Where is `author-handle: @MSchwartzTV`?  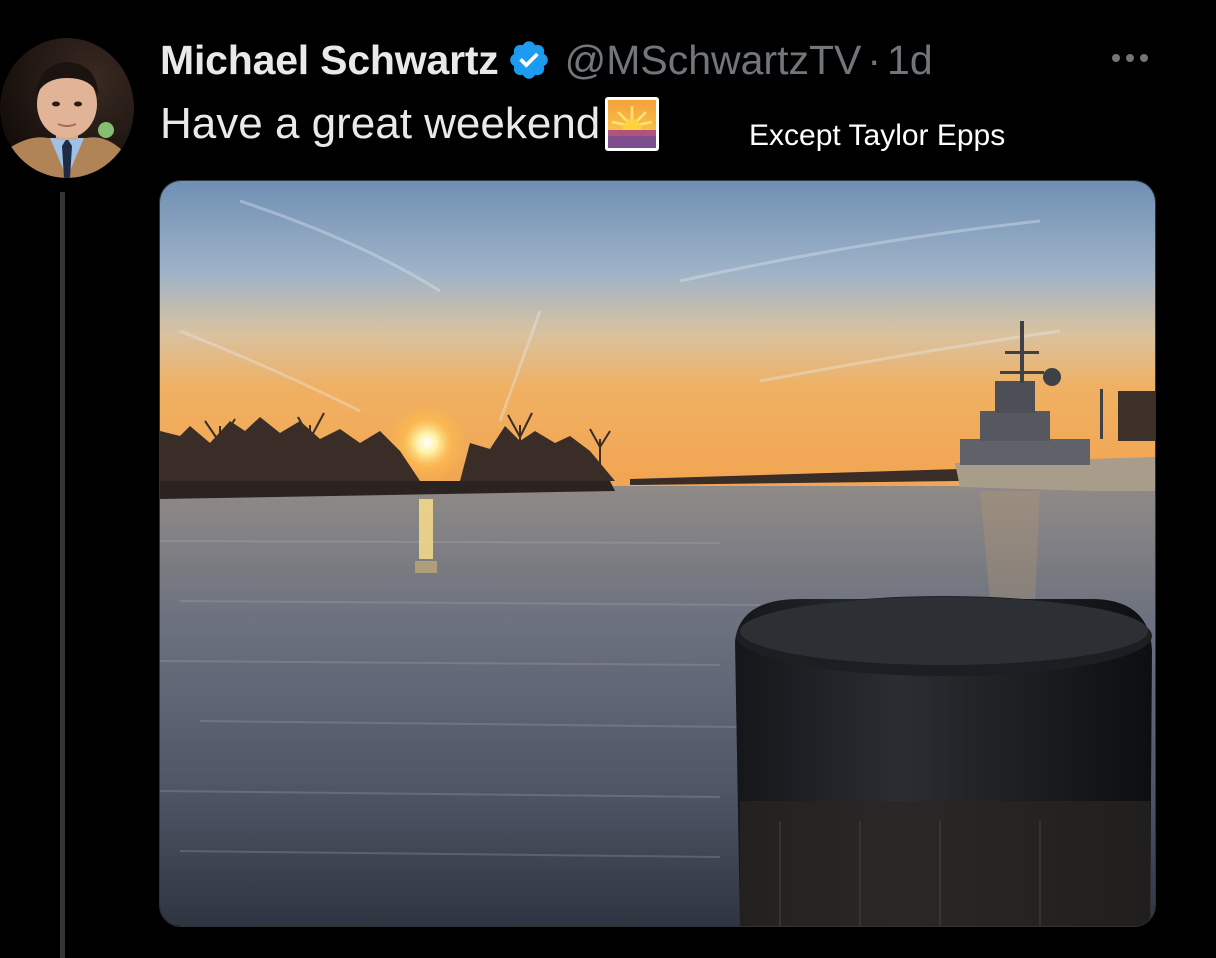 author-handle: @MSchwartzTV is located at coordinates (713, 60).